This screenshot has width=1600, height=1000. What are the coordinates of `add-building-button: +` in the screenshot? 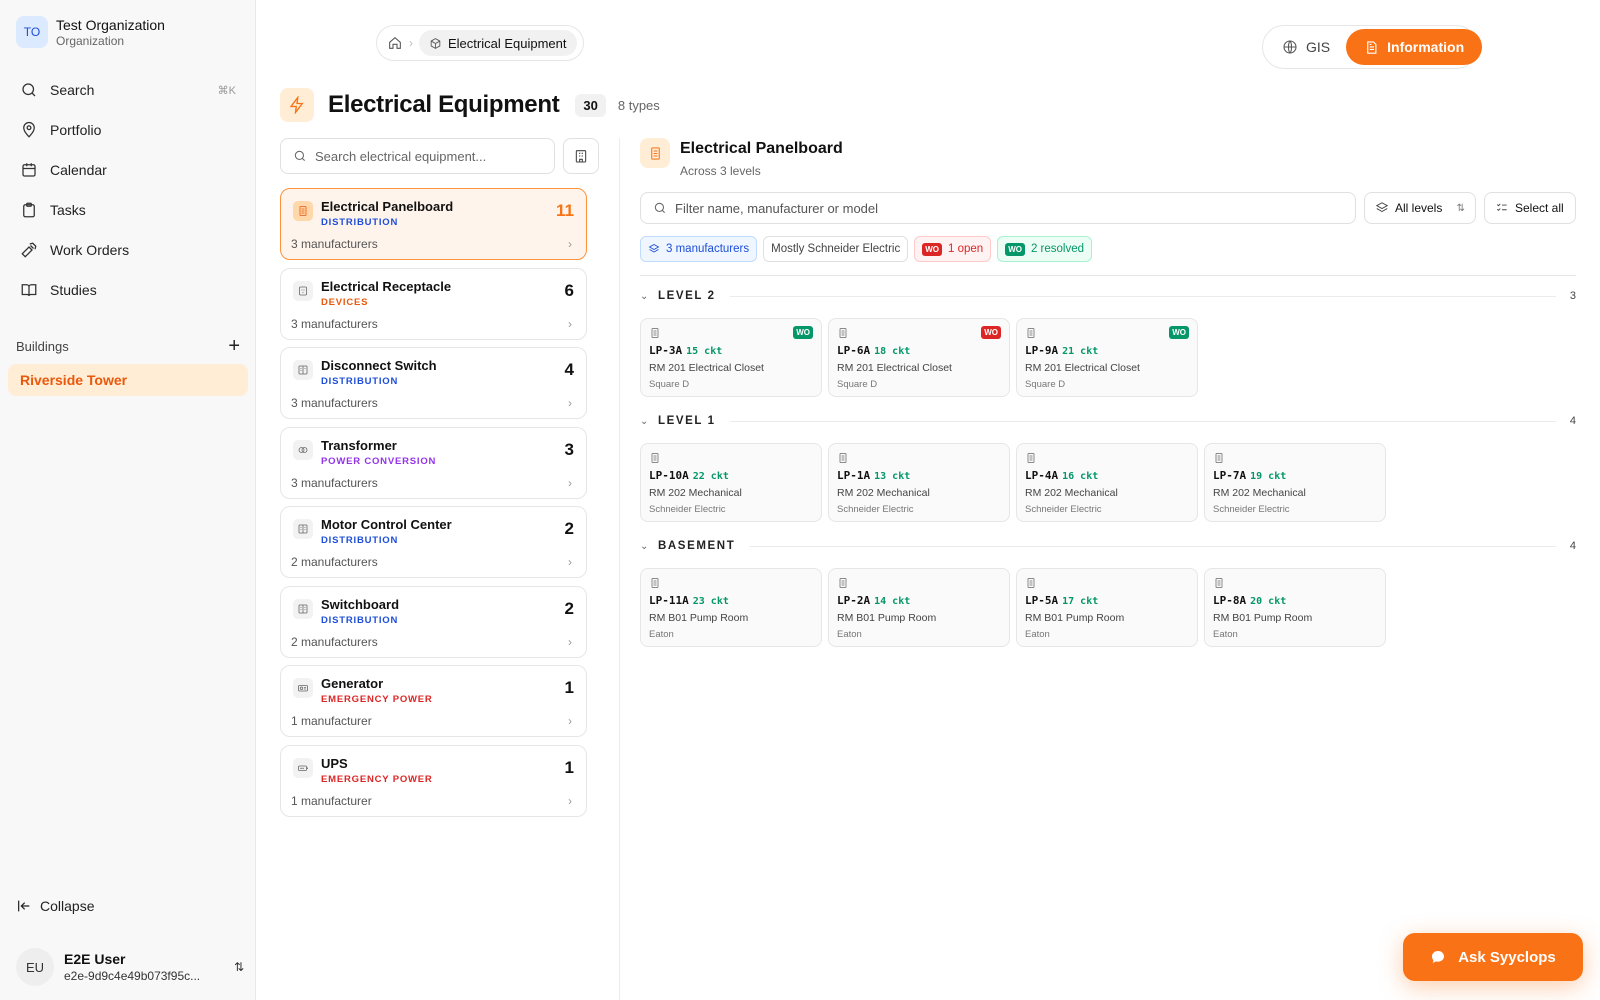 It's located at (234, 346).